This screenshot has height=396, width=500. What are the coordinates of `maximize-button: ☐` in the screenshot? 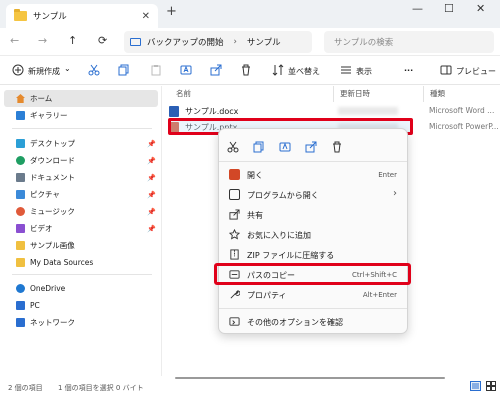 It's located at (449, 8).